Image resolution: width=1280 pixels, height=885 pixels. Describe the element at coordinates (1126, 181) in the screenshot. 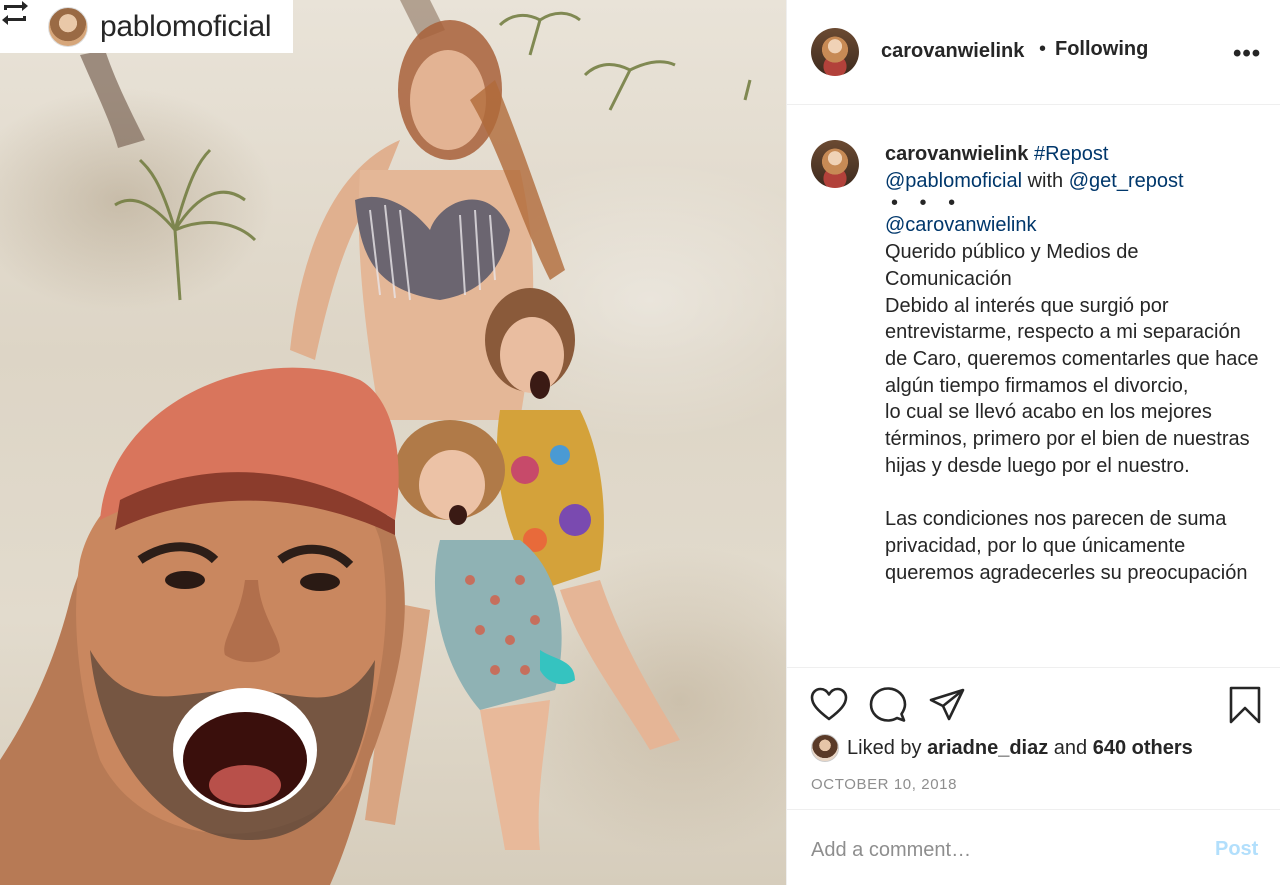

I see `mention-link: @get_repost` at that location.